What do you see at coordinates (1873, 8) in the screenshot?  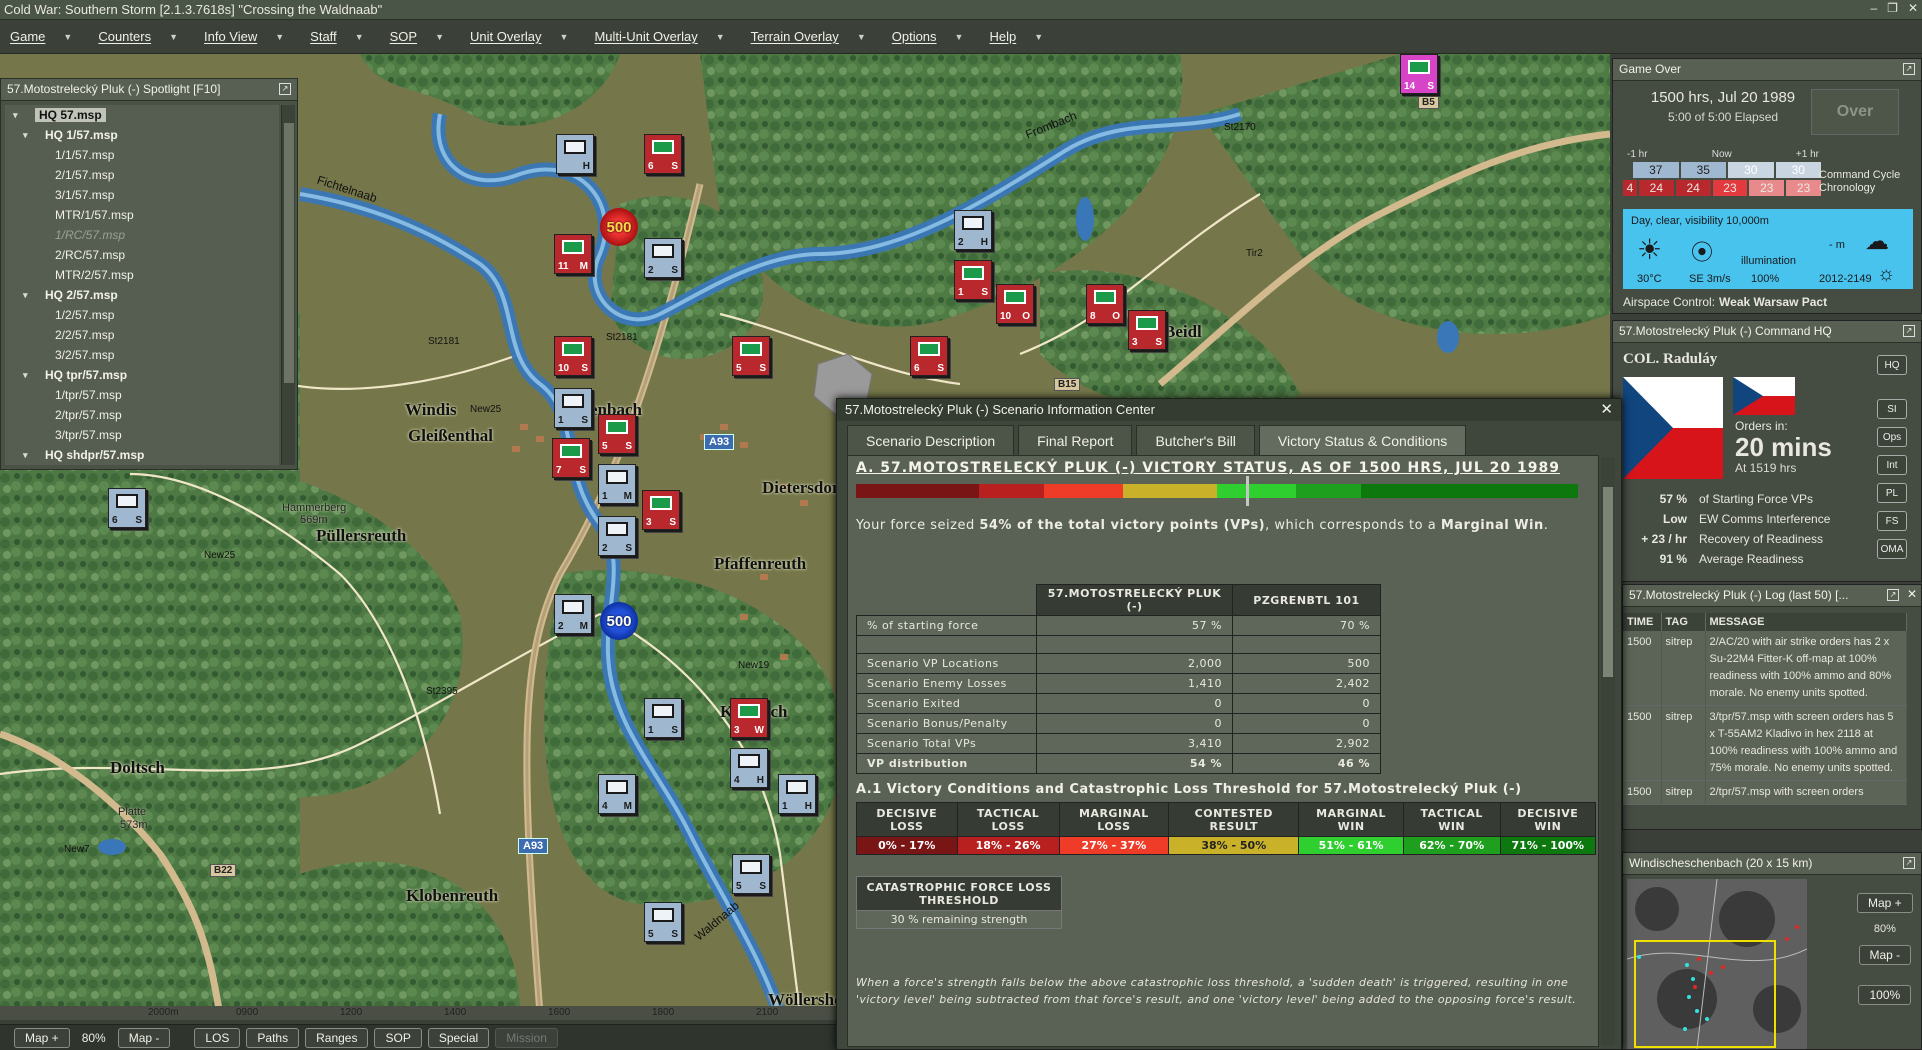 I see `minimize-icon: –` at bounding box center [1873, 8].